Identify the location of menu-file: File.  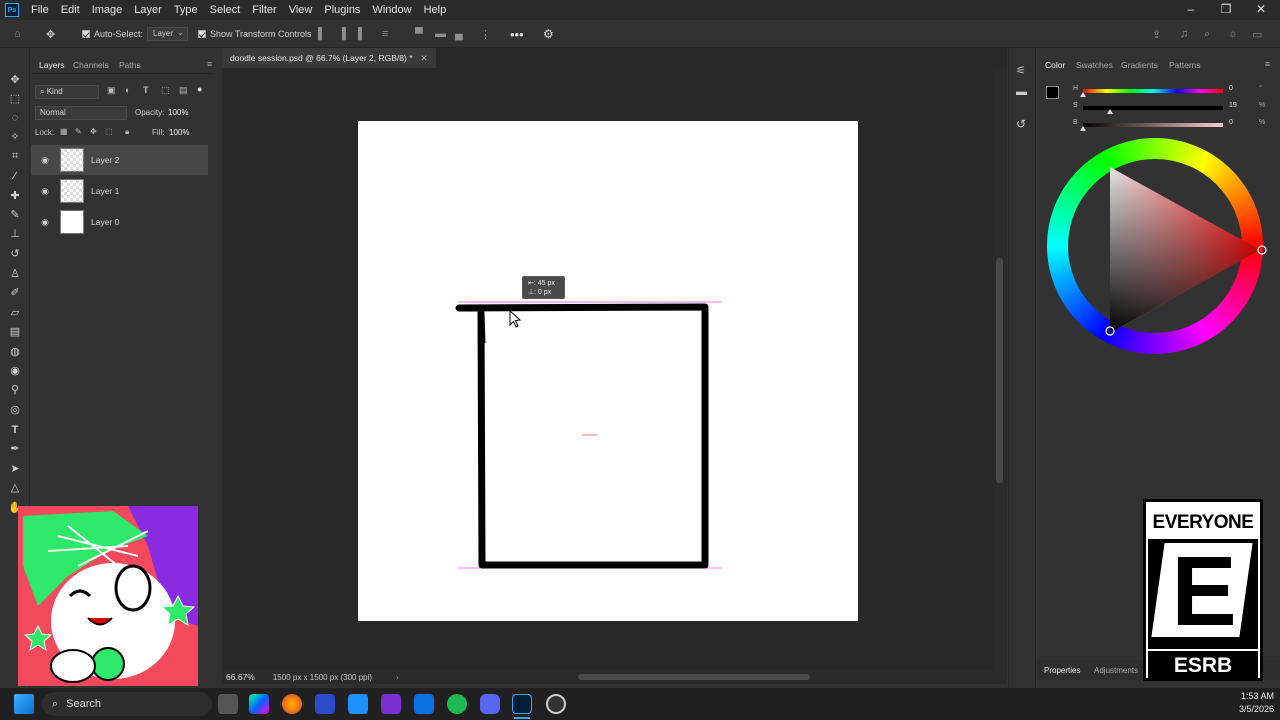
(40, 10).